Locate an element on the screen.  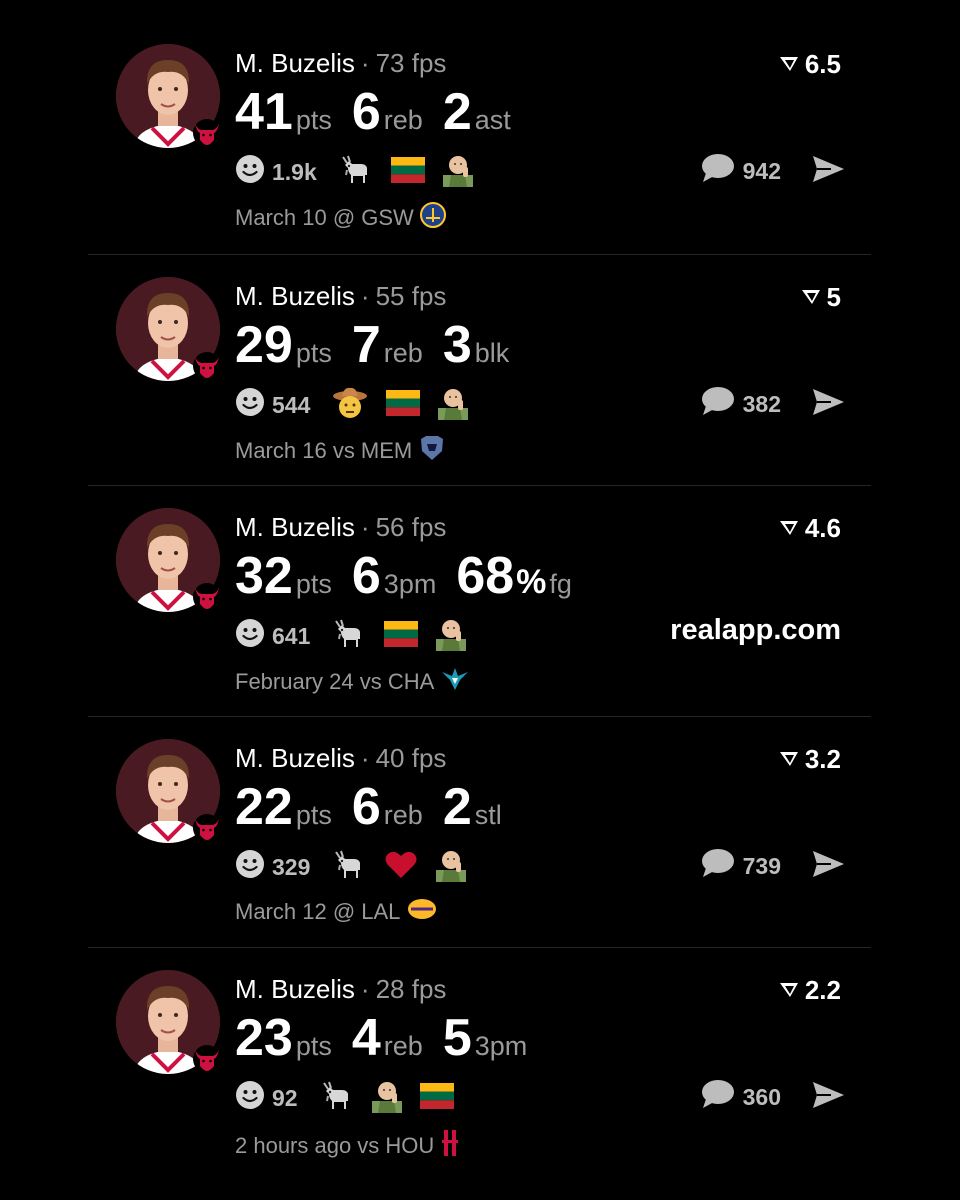
game-info: March 10 @ GSW is located at coordinates (340, 218).